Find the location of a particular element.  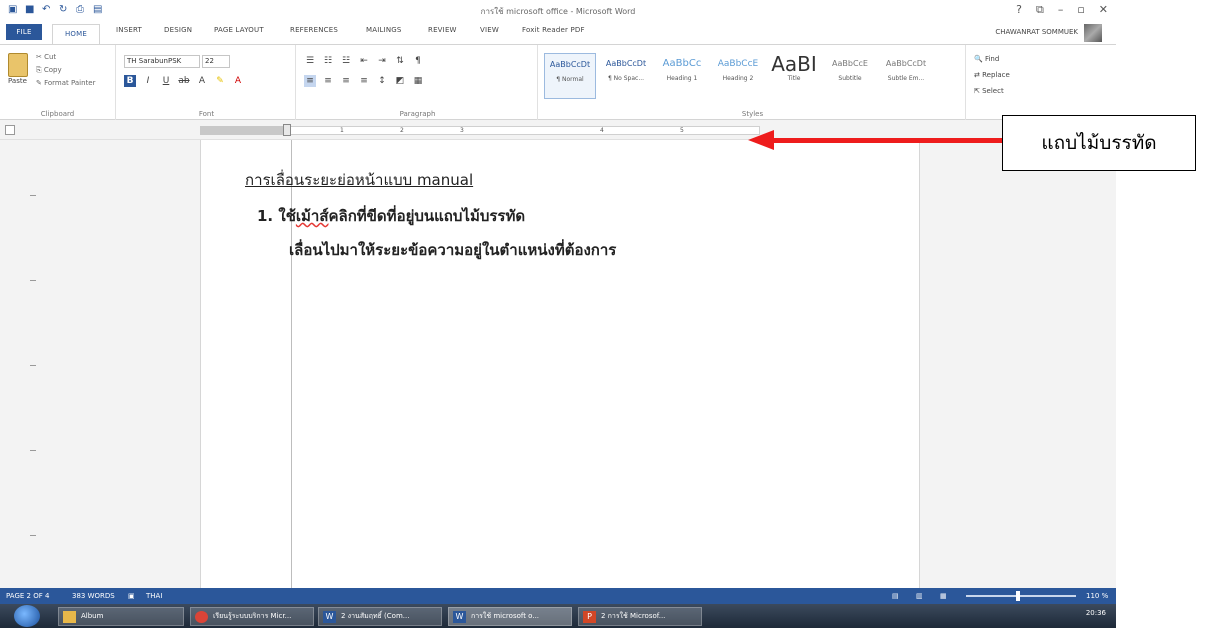

align-row: ≡ ≡ ≡ ≡ ↕ ◩ ▦ is located at coordinates (364, 81).